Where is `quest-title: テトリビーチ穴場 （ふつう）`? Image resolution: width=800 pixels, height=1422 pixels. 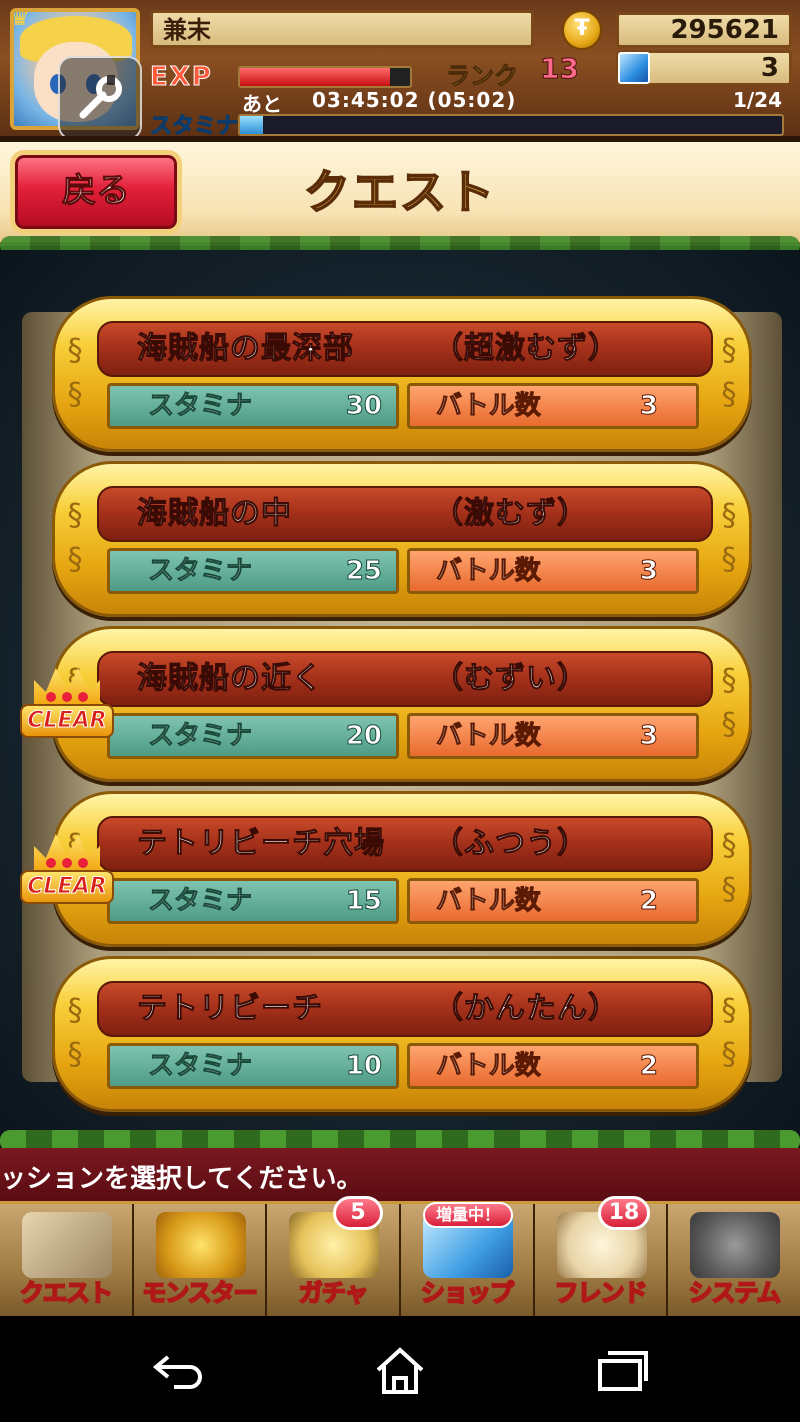
quest-title: テトリビーチ穴場 （ふつう） is located at coordinates (405, 844).